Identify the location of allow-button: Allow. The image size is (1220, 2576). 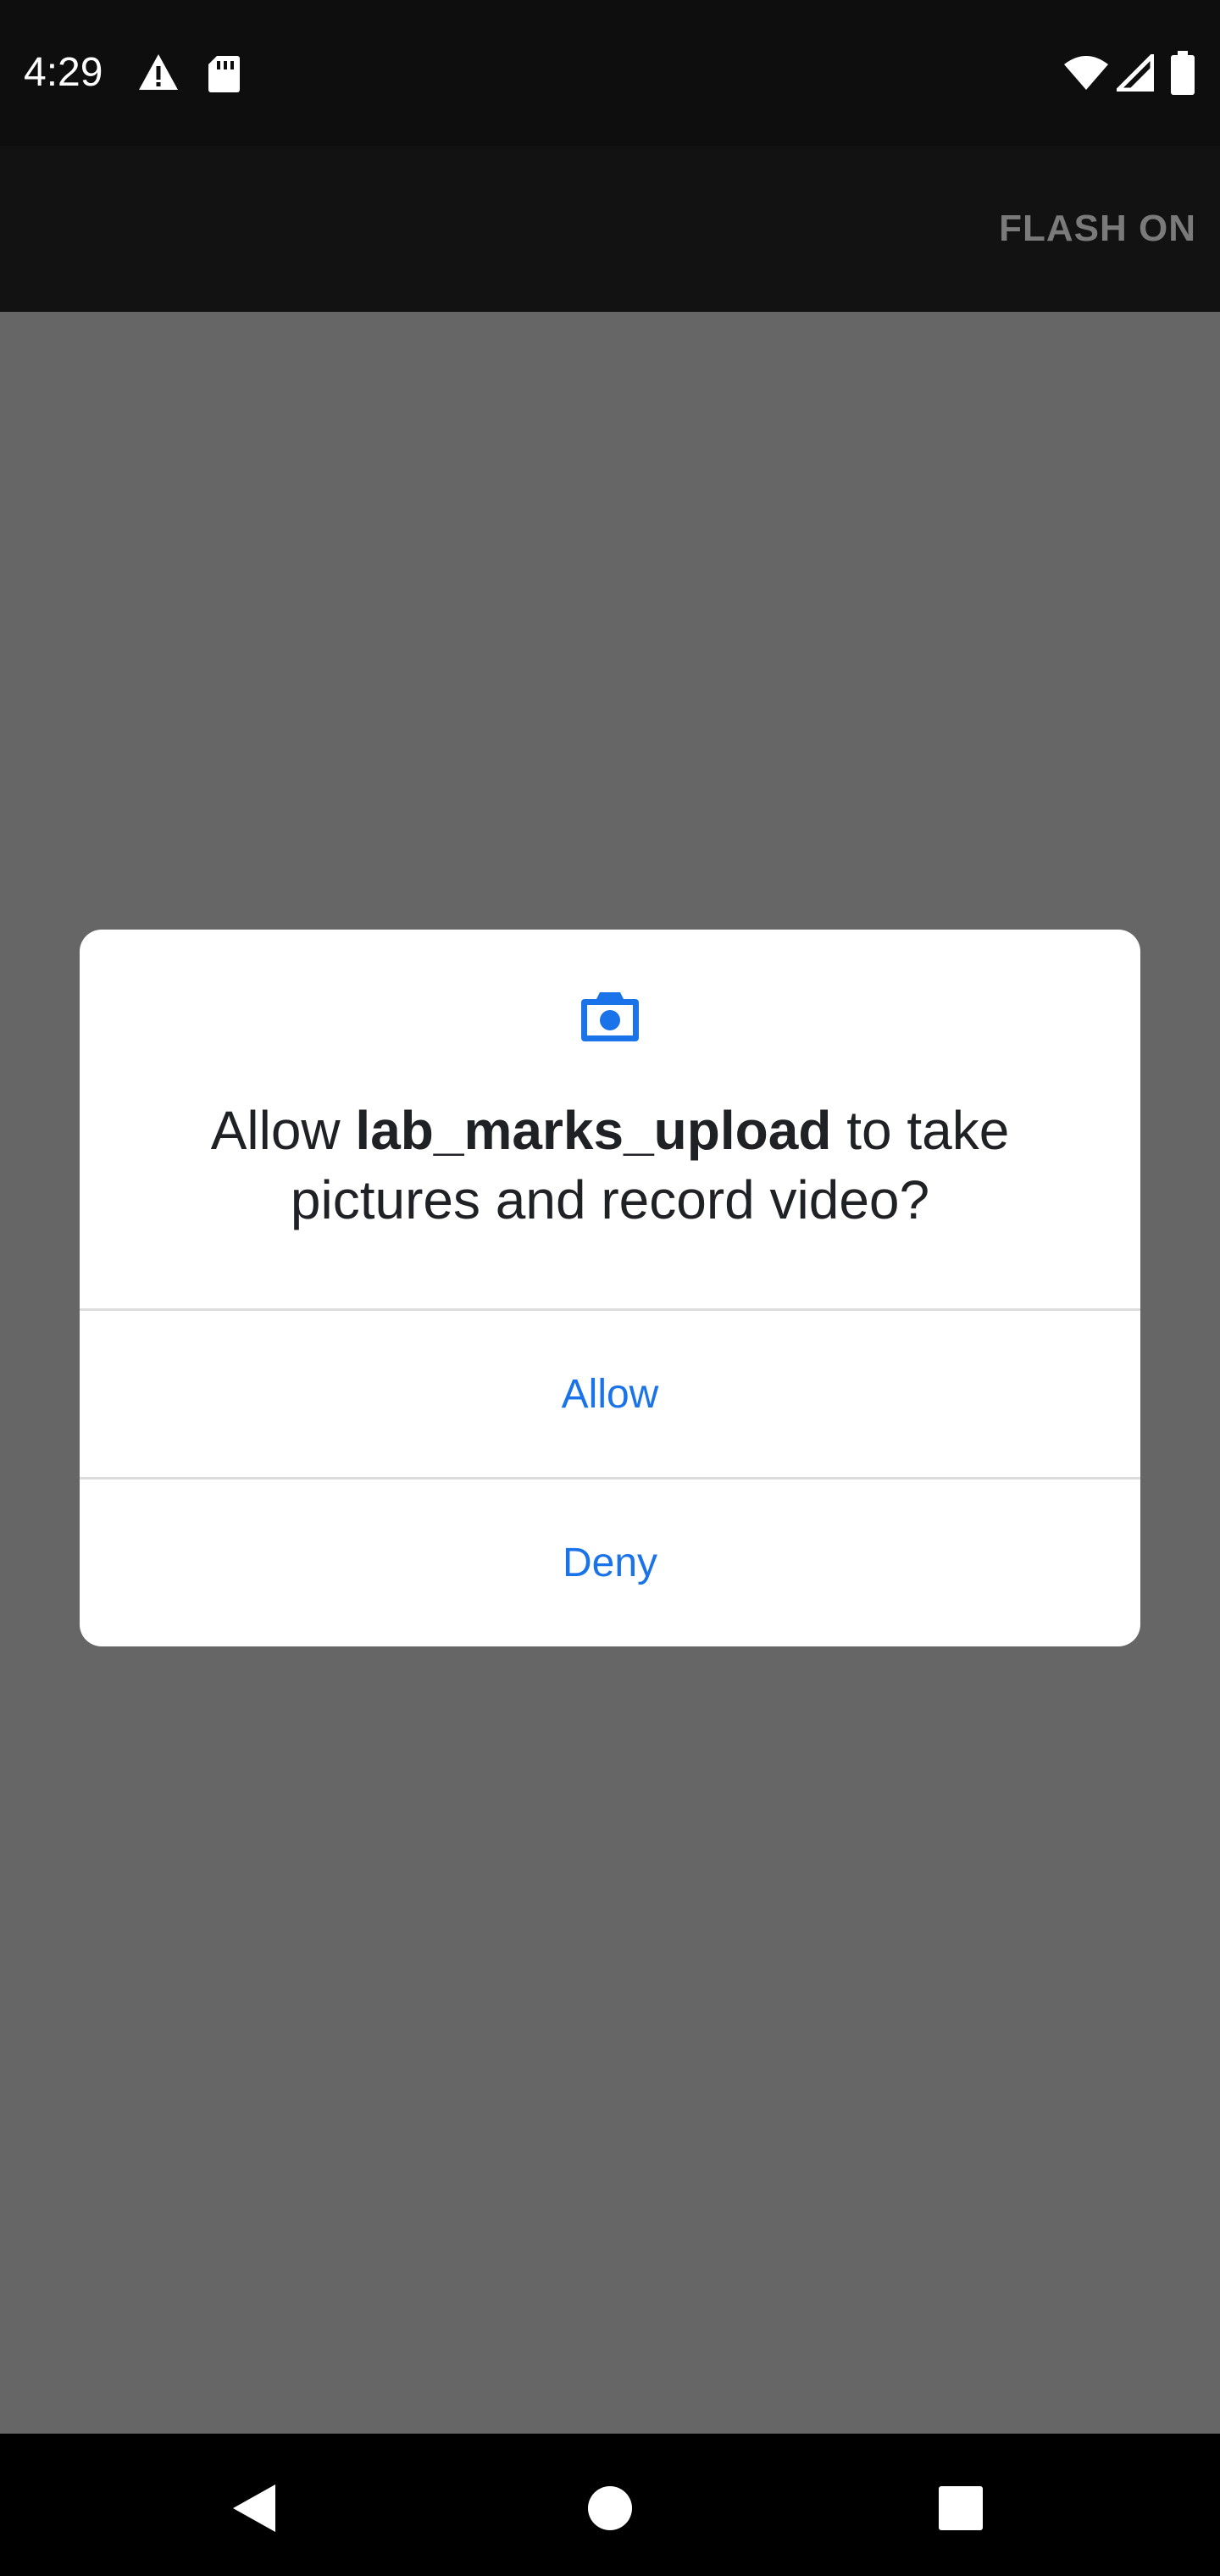
(610, 1394).